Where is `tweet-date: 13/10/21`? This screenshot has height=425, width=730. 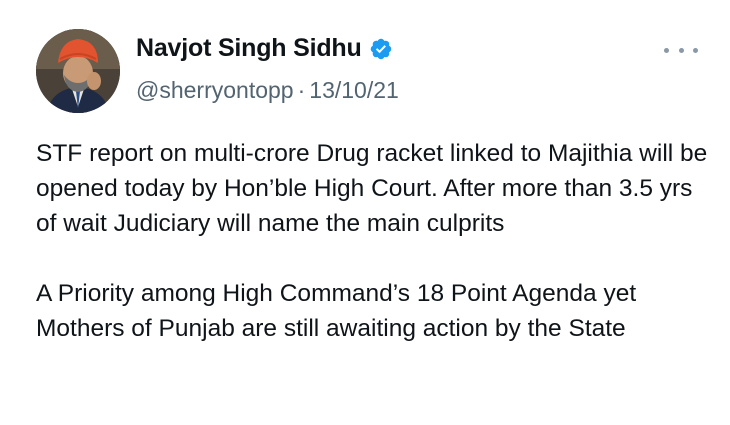 tweet-date: 13/10/21 is located at coordinates (354, 90).